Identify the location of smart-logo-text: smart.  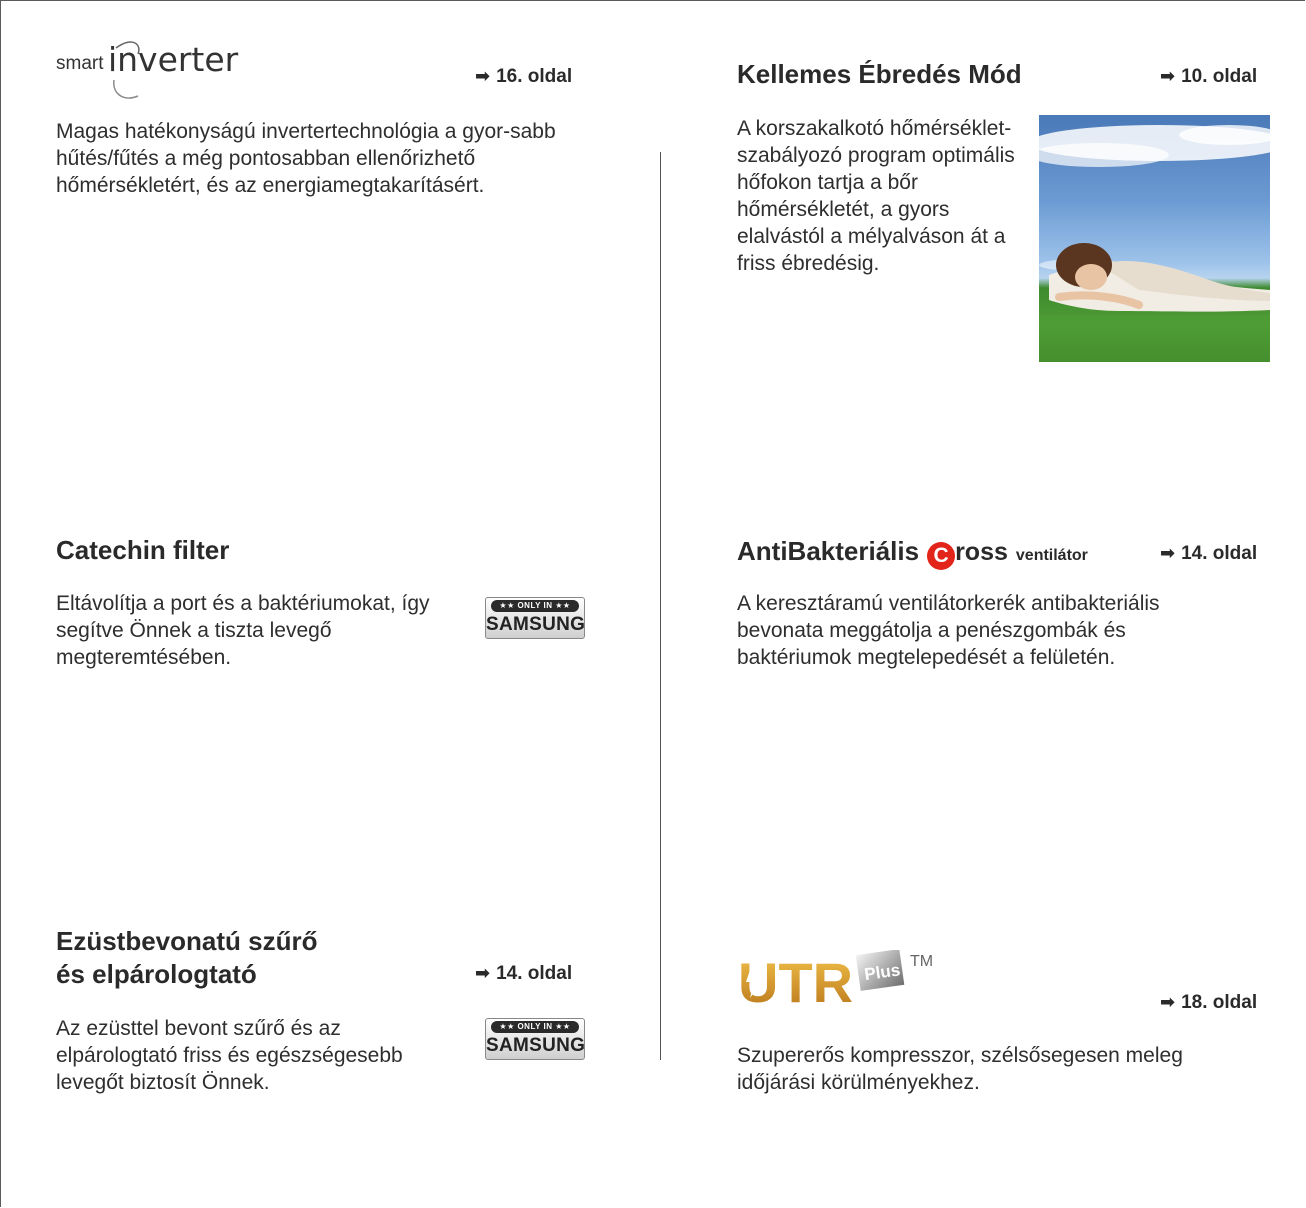
(80, 63).